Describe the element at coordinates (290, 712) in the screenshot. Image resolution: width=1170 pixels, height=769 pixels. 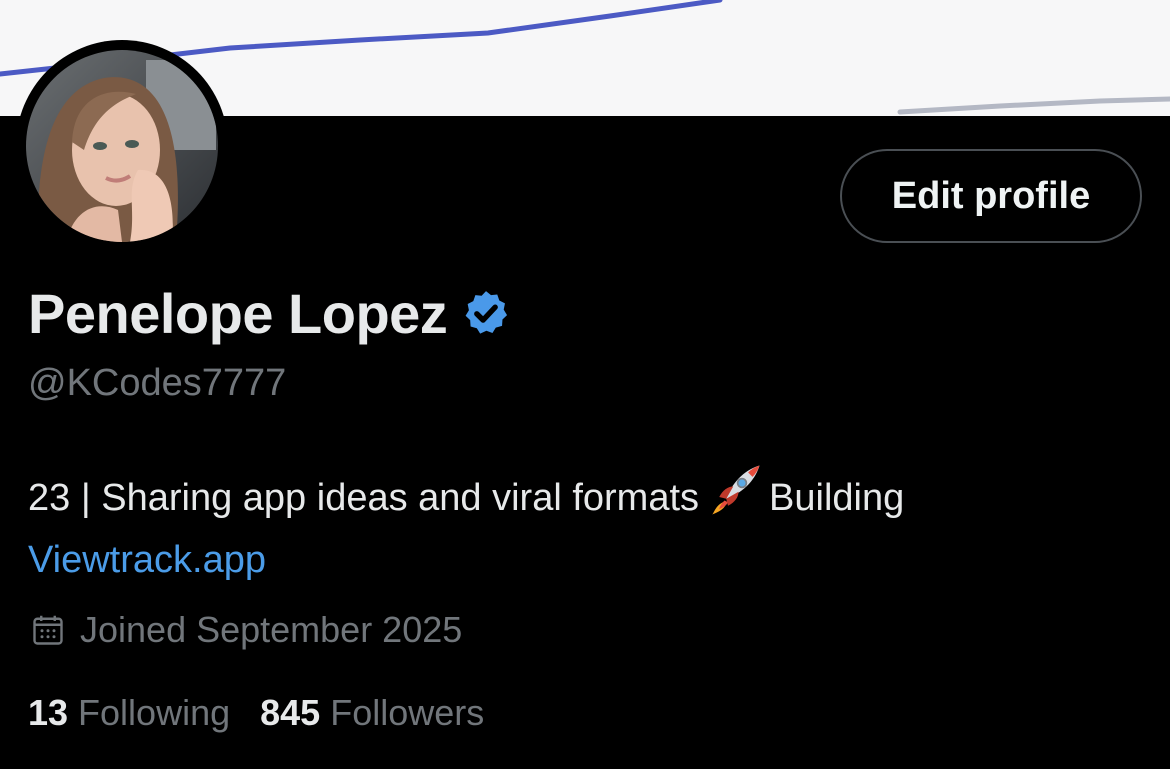
I see `followers-count: 845` at that location.